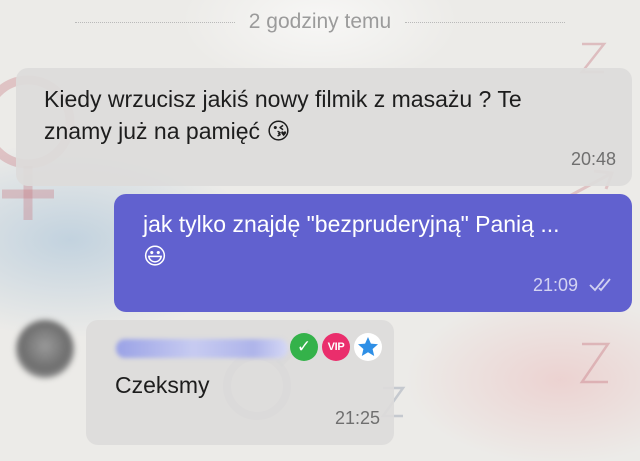  What do you see at coordinates (202, 348) in the screenshot?
I see `sender-name-blurred` at bounding box center [202, 348].